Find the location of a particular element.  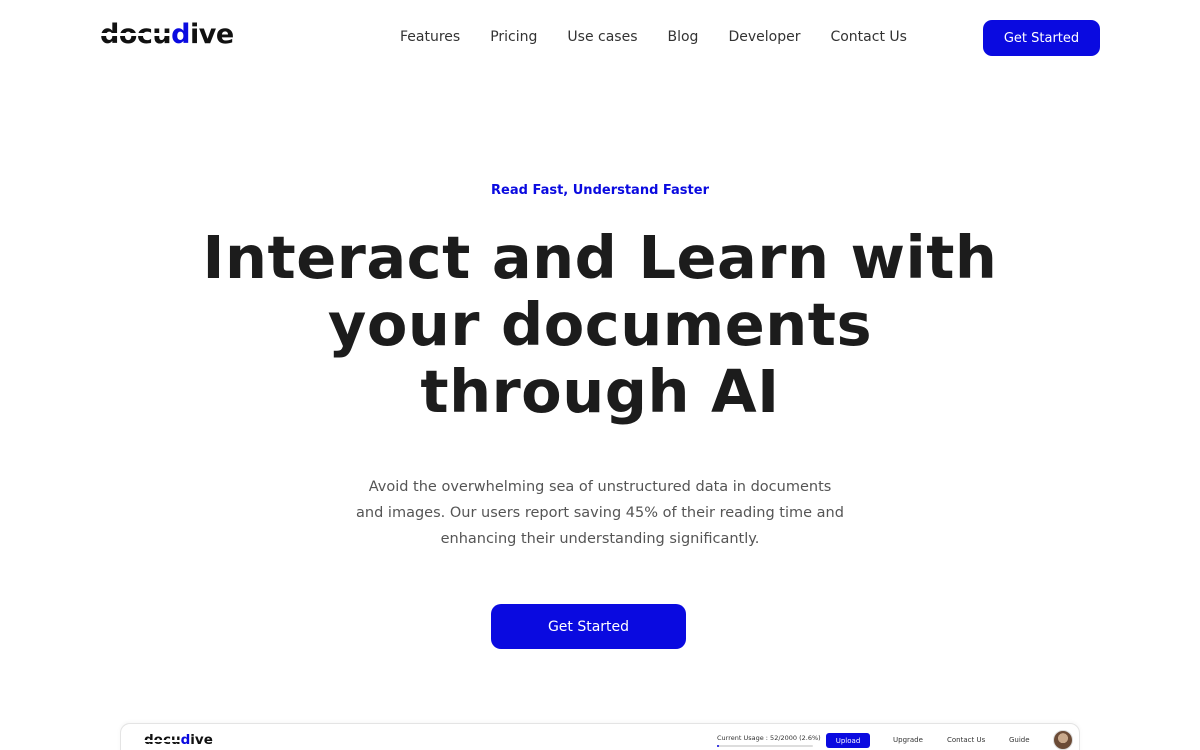

preview-nav-upgrade: Upgrade is located at coordinates (908, 740).